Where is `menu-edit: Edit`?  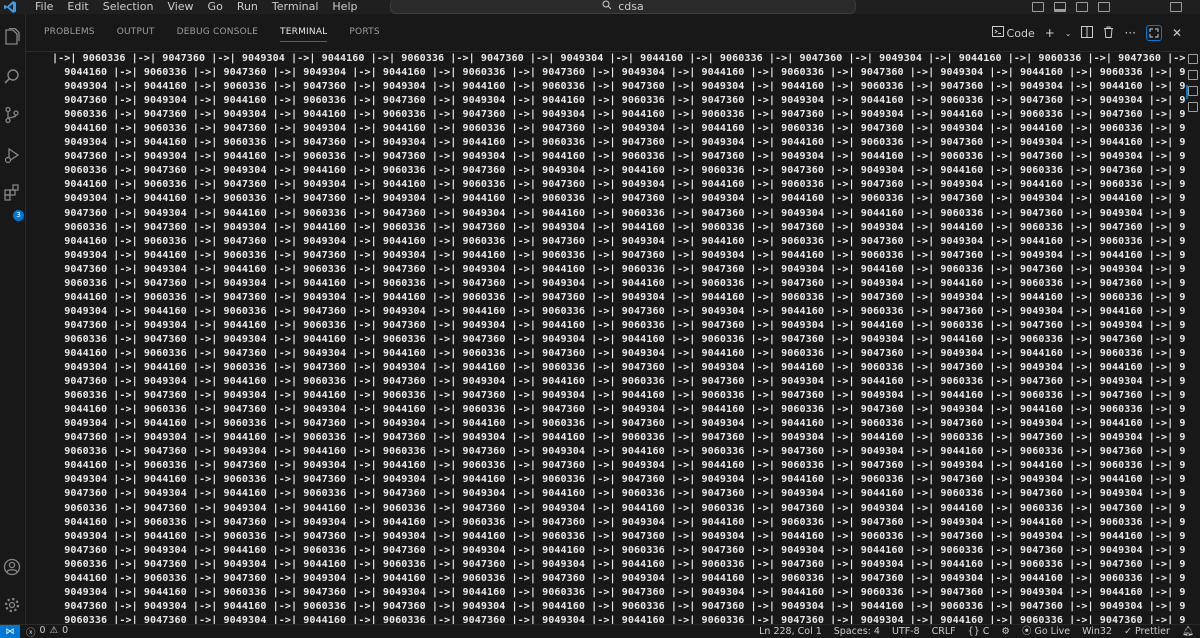 menu-edit: Edit is located at coordinates (77, 7).